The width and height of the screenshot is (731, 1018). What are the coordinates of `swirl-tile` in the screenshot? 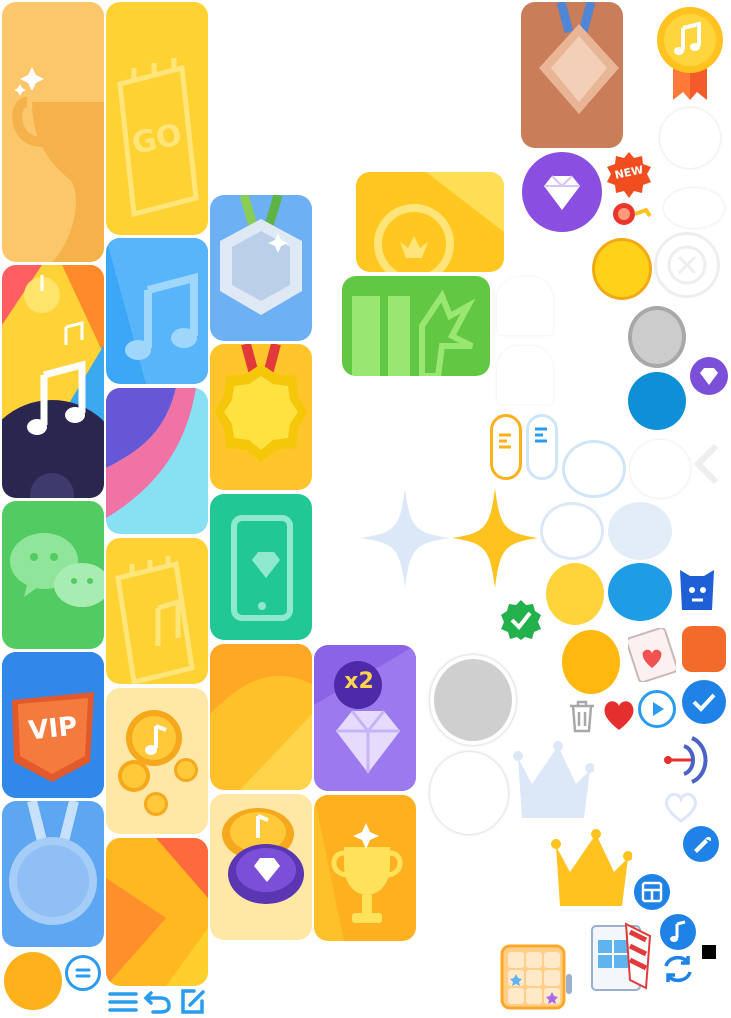 It's located at (157, 461).